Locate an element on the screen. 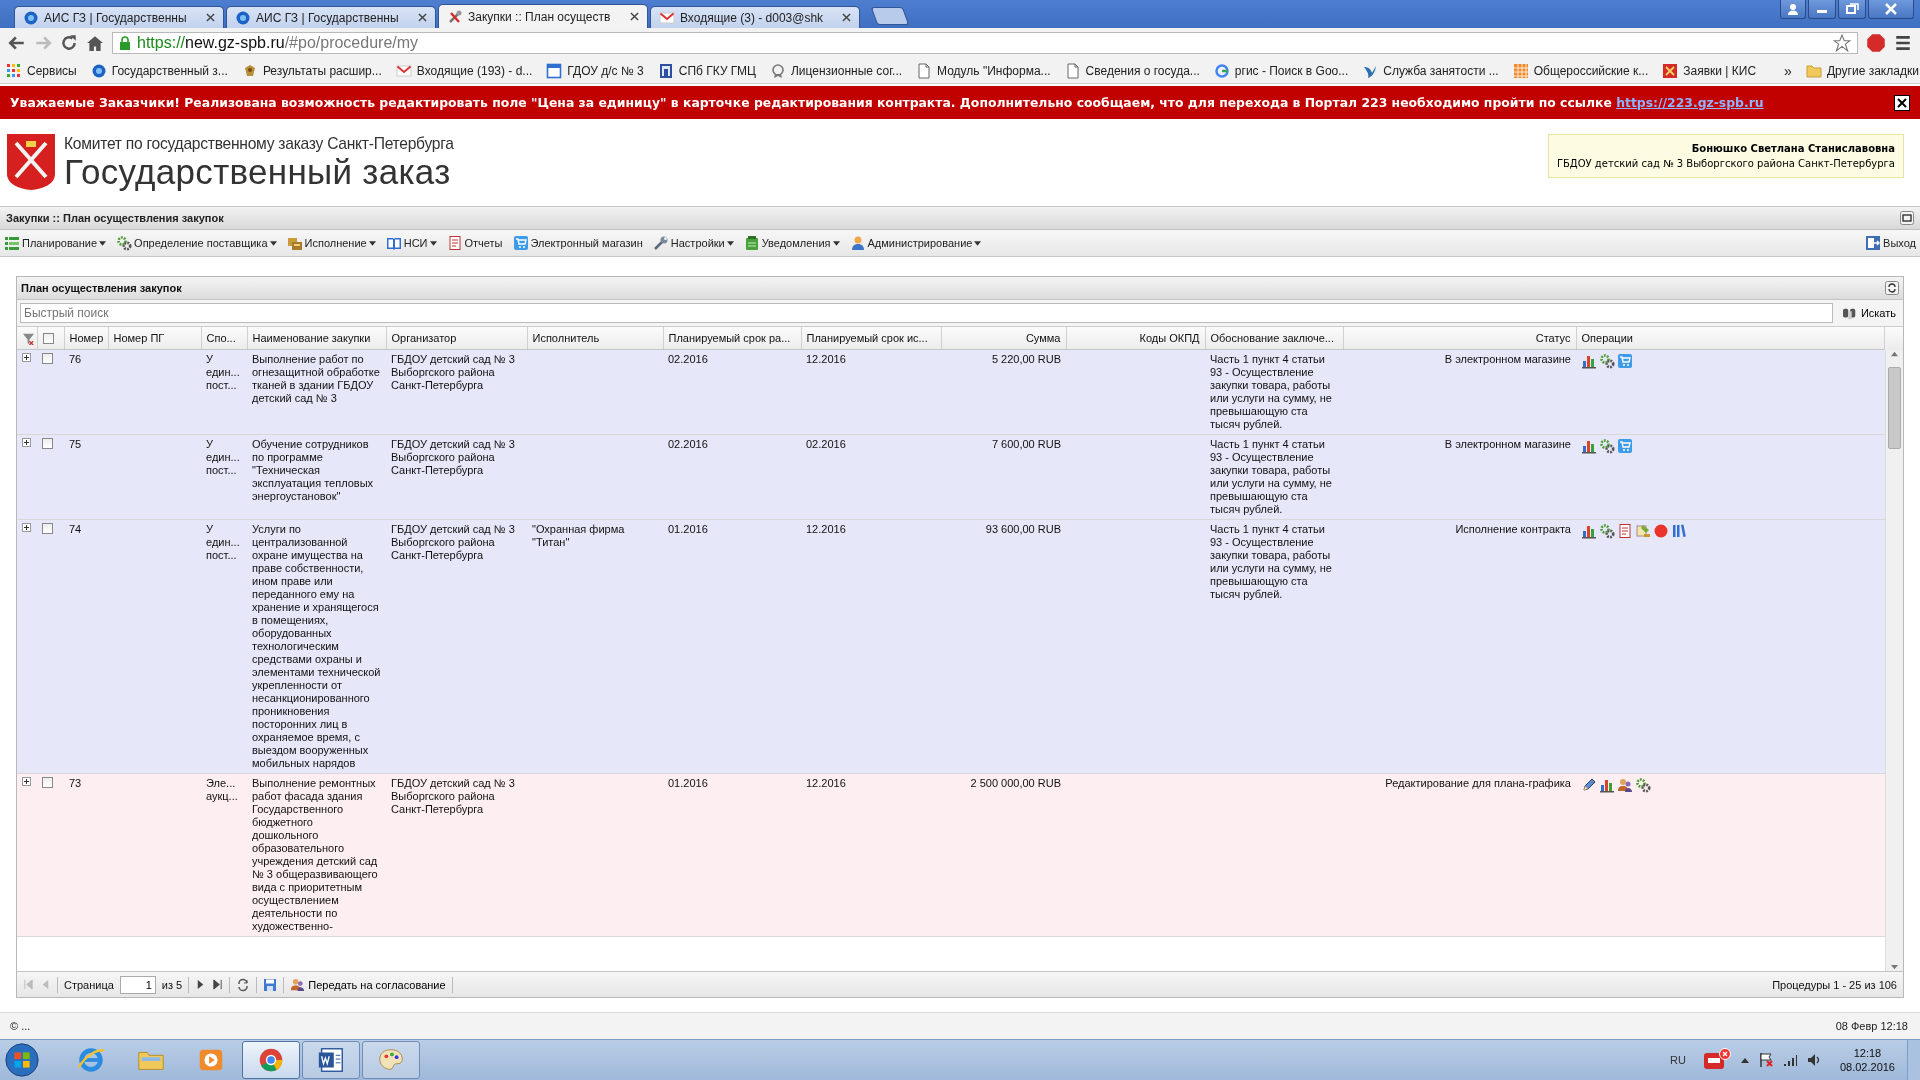 The width and height of the screenshot is (1920, 1080). reload-icon is located at coordinates (69, 43).